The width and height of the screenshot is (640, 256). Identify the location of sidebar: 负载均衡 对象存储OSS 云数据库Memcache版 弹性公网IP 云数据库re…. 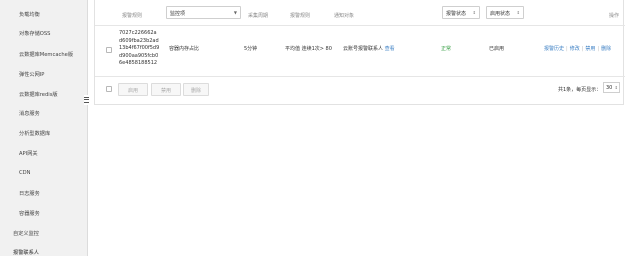
(44, 128).